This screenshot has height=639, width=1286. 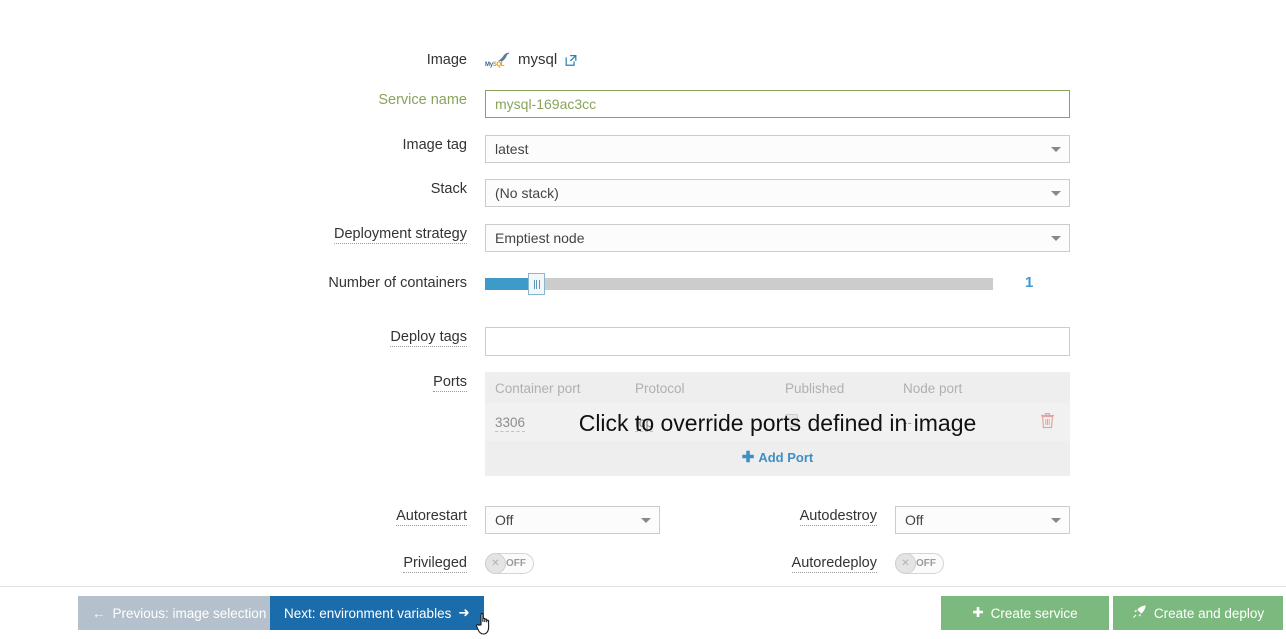 I want to click on field-deploy-tags: Deploy tags, so click(x=627, y=341).